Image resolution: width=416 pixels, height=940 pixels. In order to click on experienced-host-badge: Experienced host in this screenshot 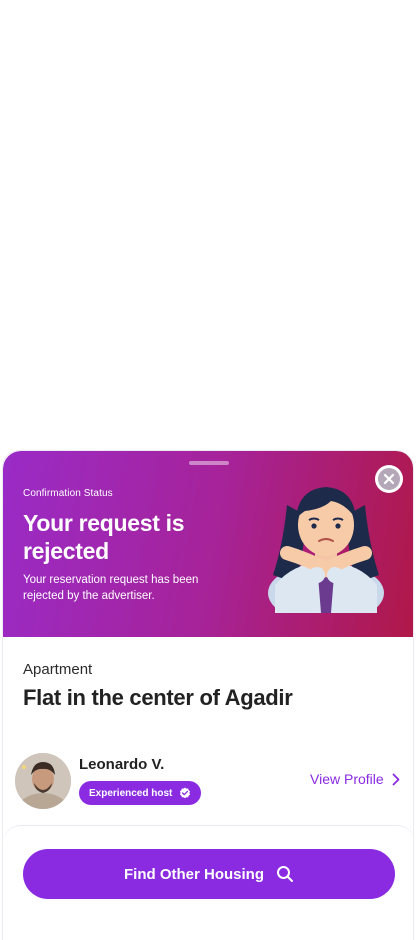, I will do `click(140, 793)`.